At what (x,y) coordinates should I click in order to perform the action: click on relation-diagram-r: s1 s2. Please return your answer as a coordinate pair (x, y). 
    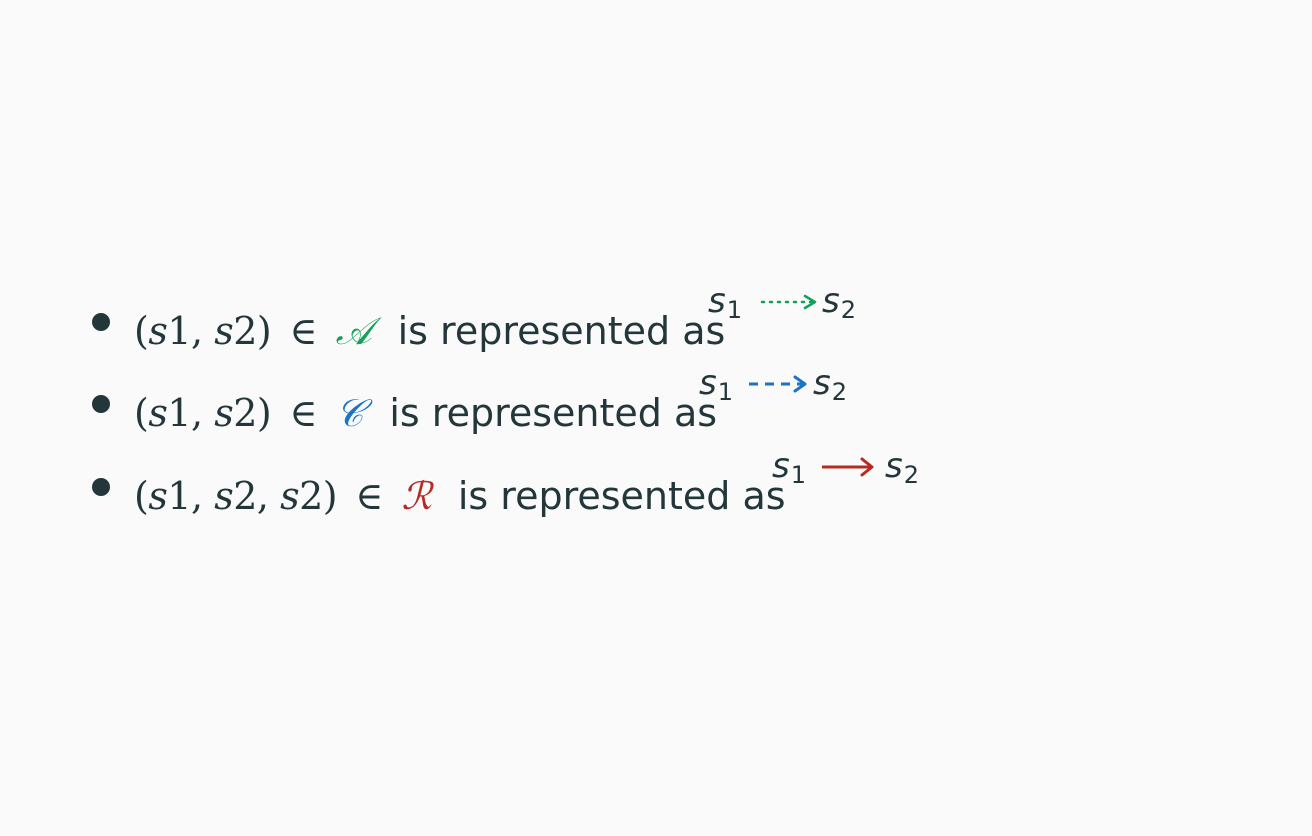
    Looking at the image, I should click on (847, 469).